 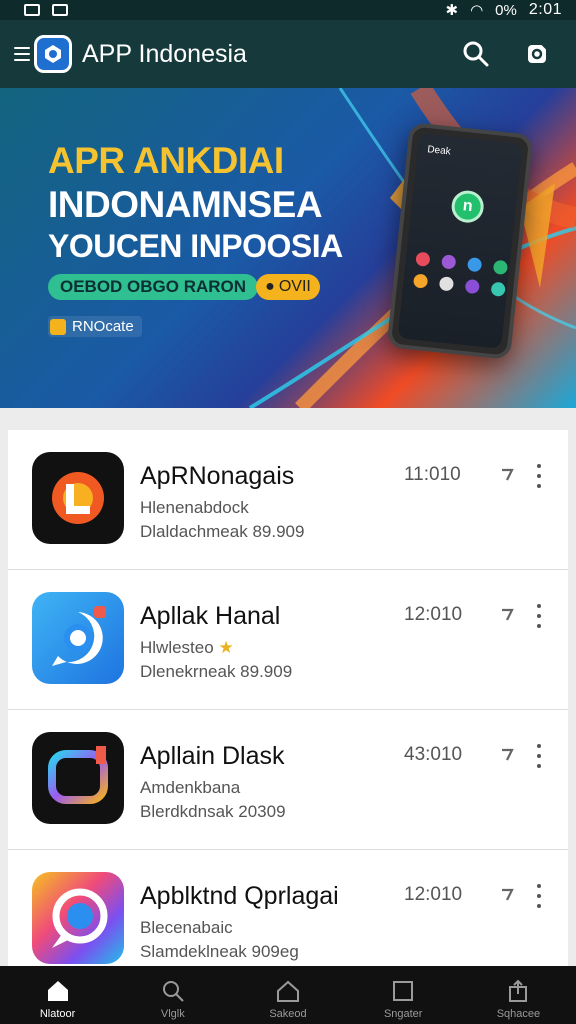 What do you see at coordinates (439, 151) in the screenshot?
I see `phone-screen-label: Deak` at bounding box center [439, 151].